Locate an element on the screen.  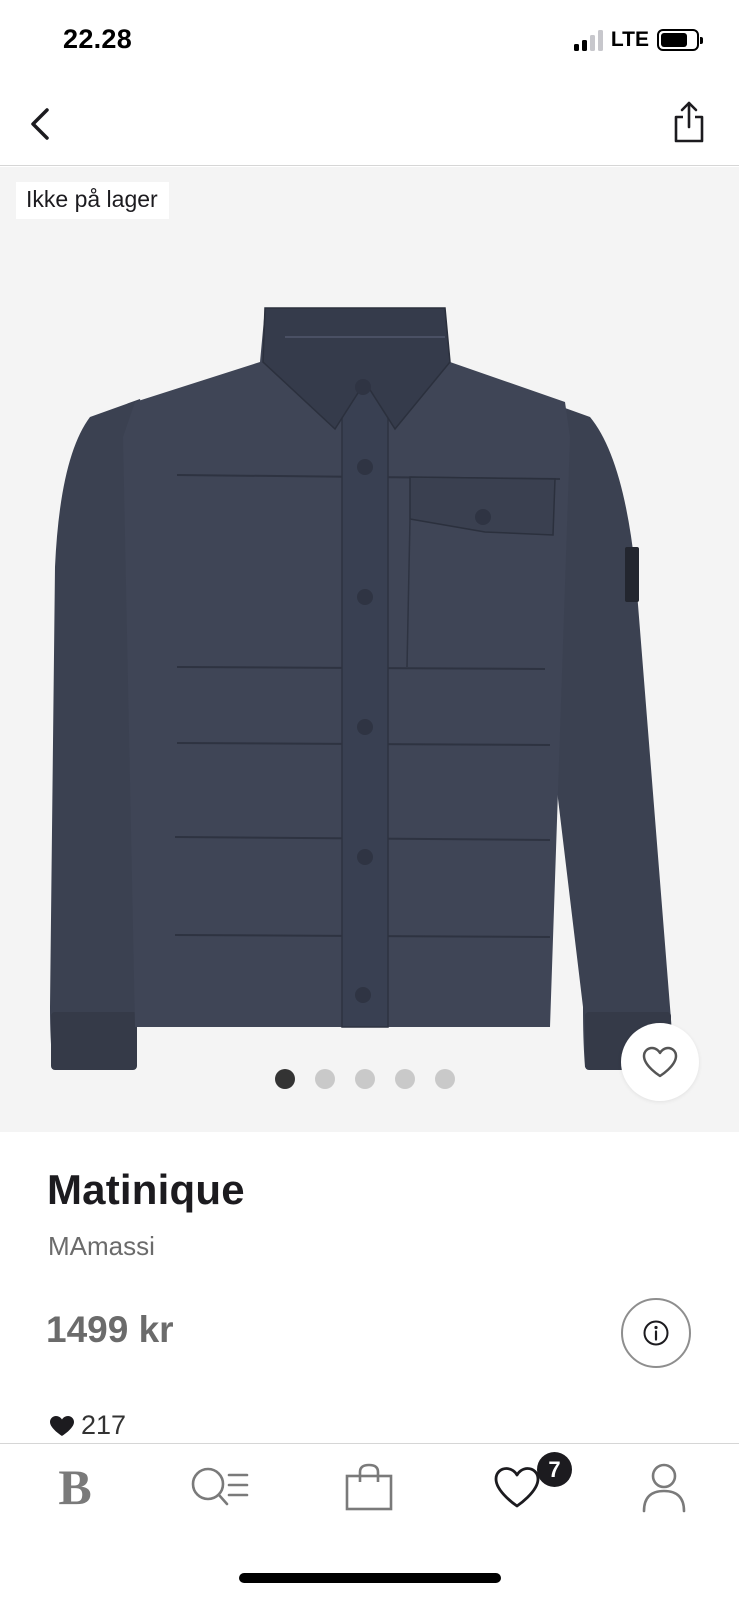
user-icon is located at coordinates (664, 1488).